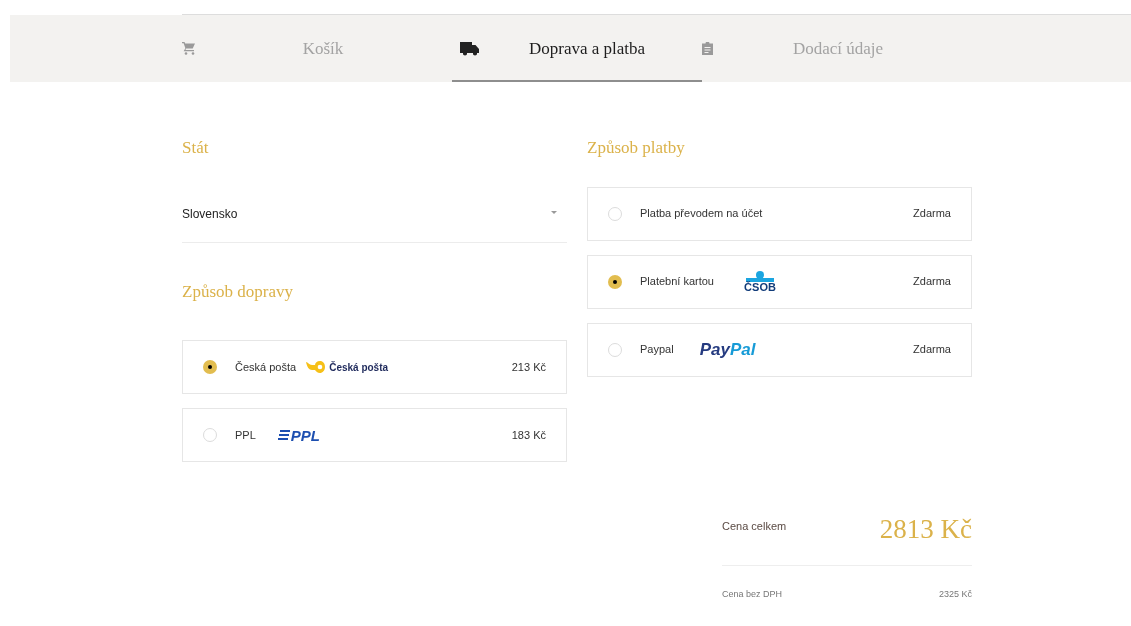 Image resolution: width=1131 pixels, height=626 pixels. What do you see at coordinates (266, 367) in the screenshot?
I see `option-label: Česká pošta` at bounding box center [266, 367].